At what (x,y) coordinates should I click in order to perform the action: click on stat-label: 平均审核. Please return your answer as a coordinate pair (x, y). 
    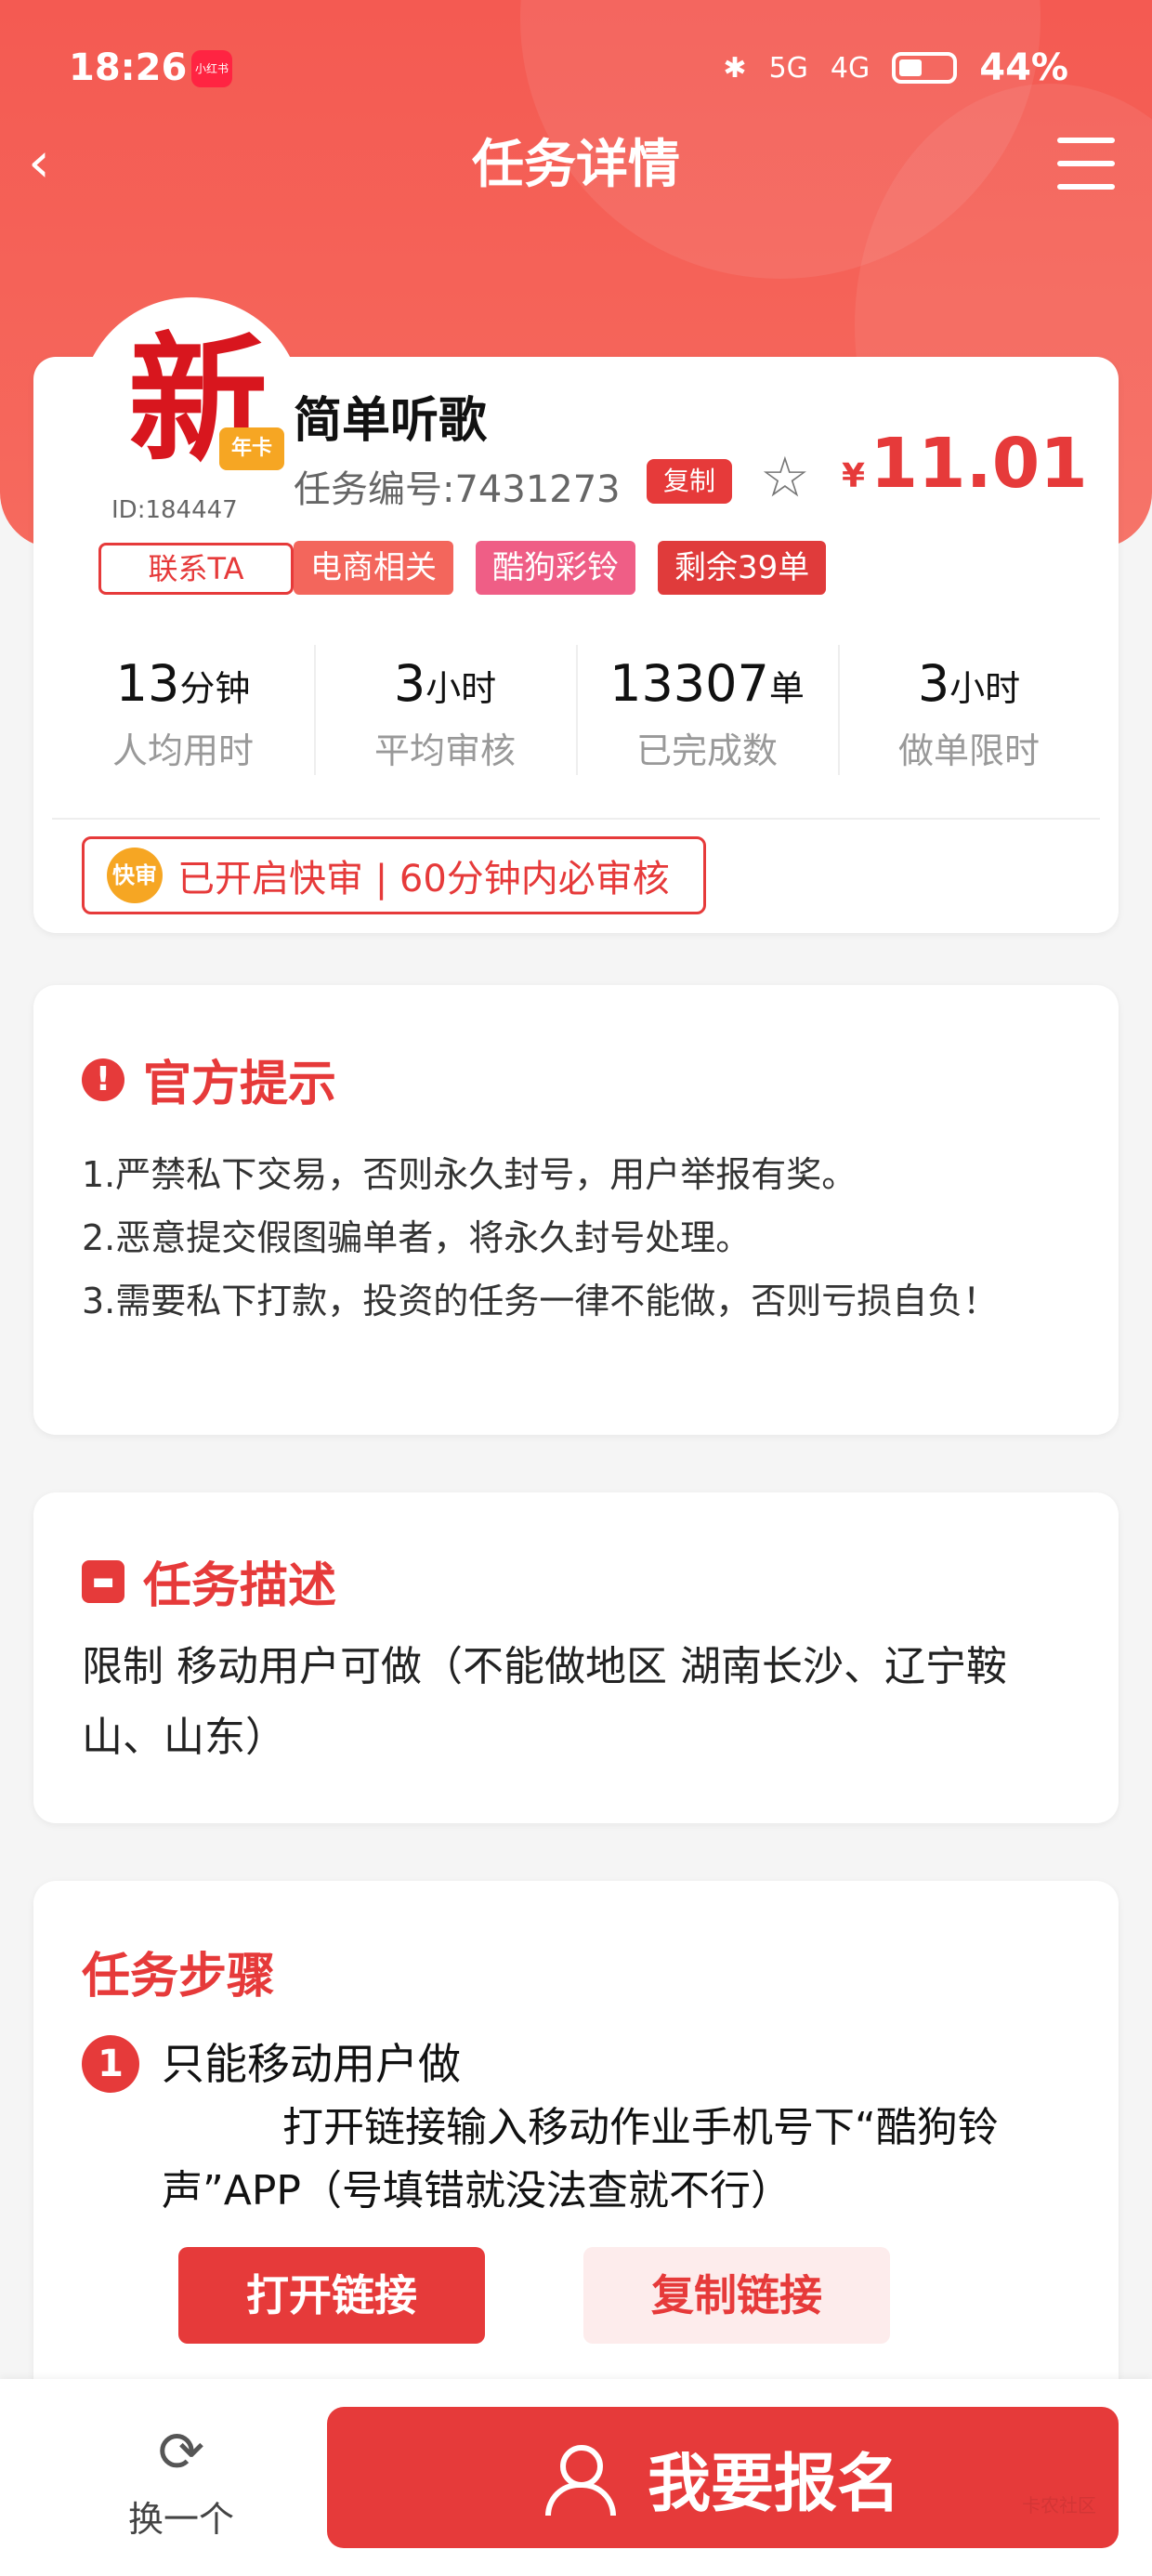
    Looking at the image, I should click on (444, 750).